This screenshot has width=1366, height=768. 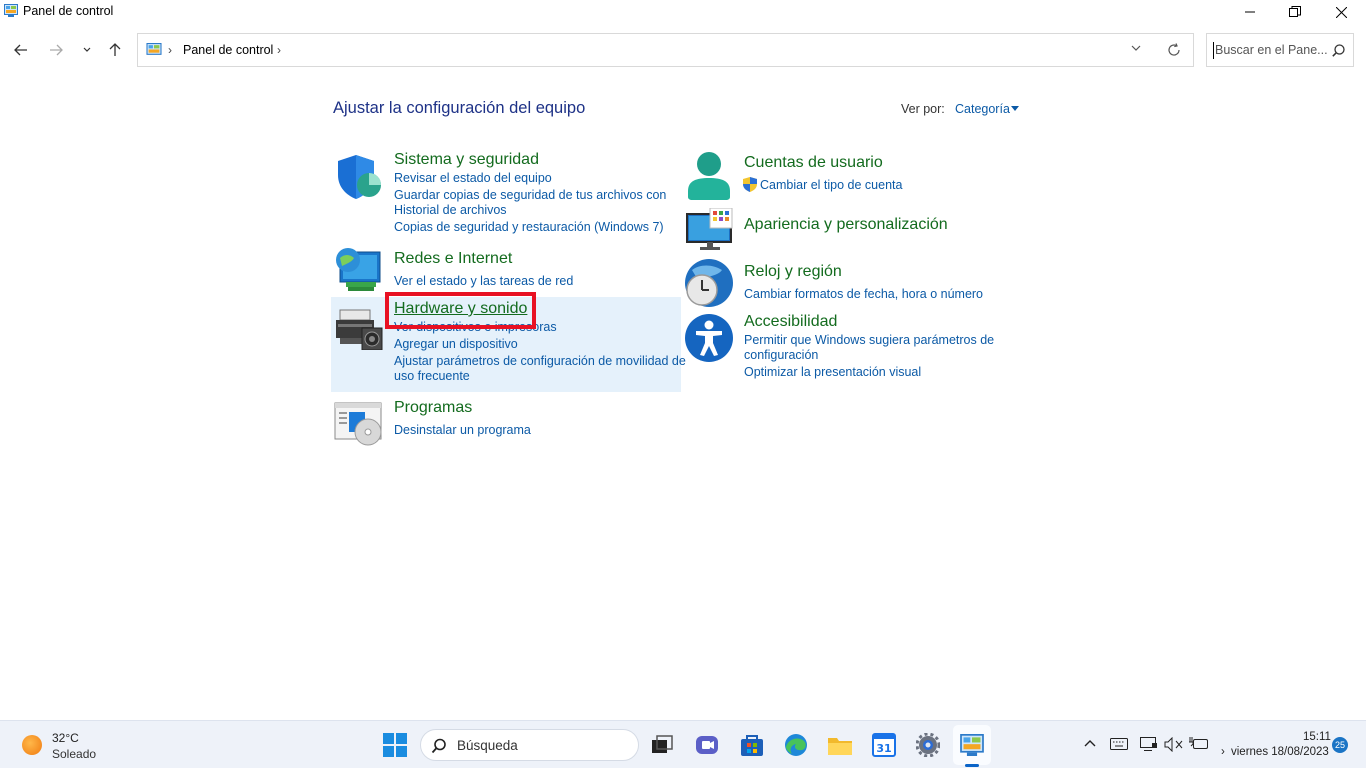 I want to click on network-display-icon, so click(x=1149, y=744).